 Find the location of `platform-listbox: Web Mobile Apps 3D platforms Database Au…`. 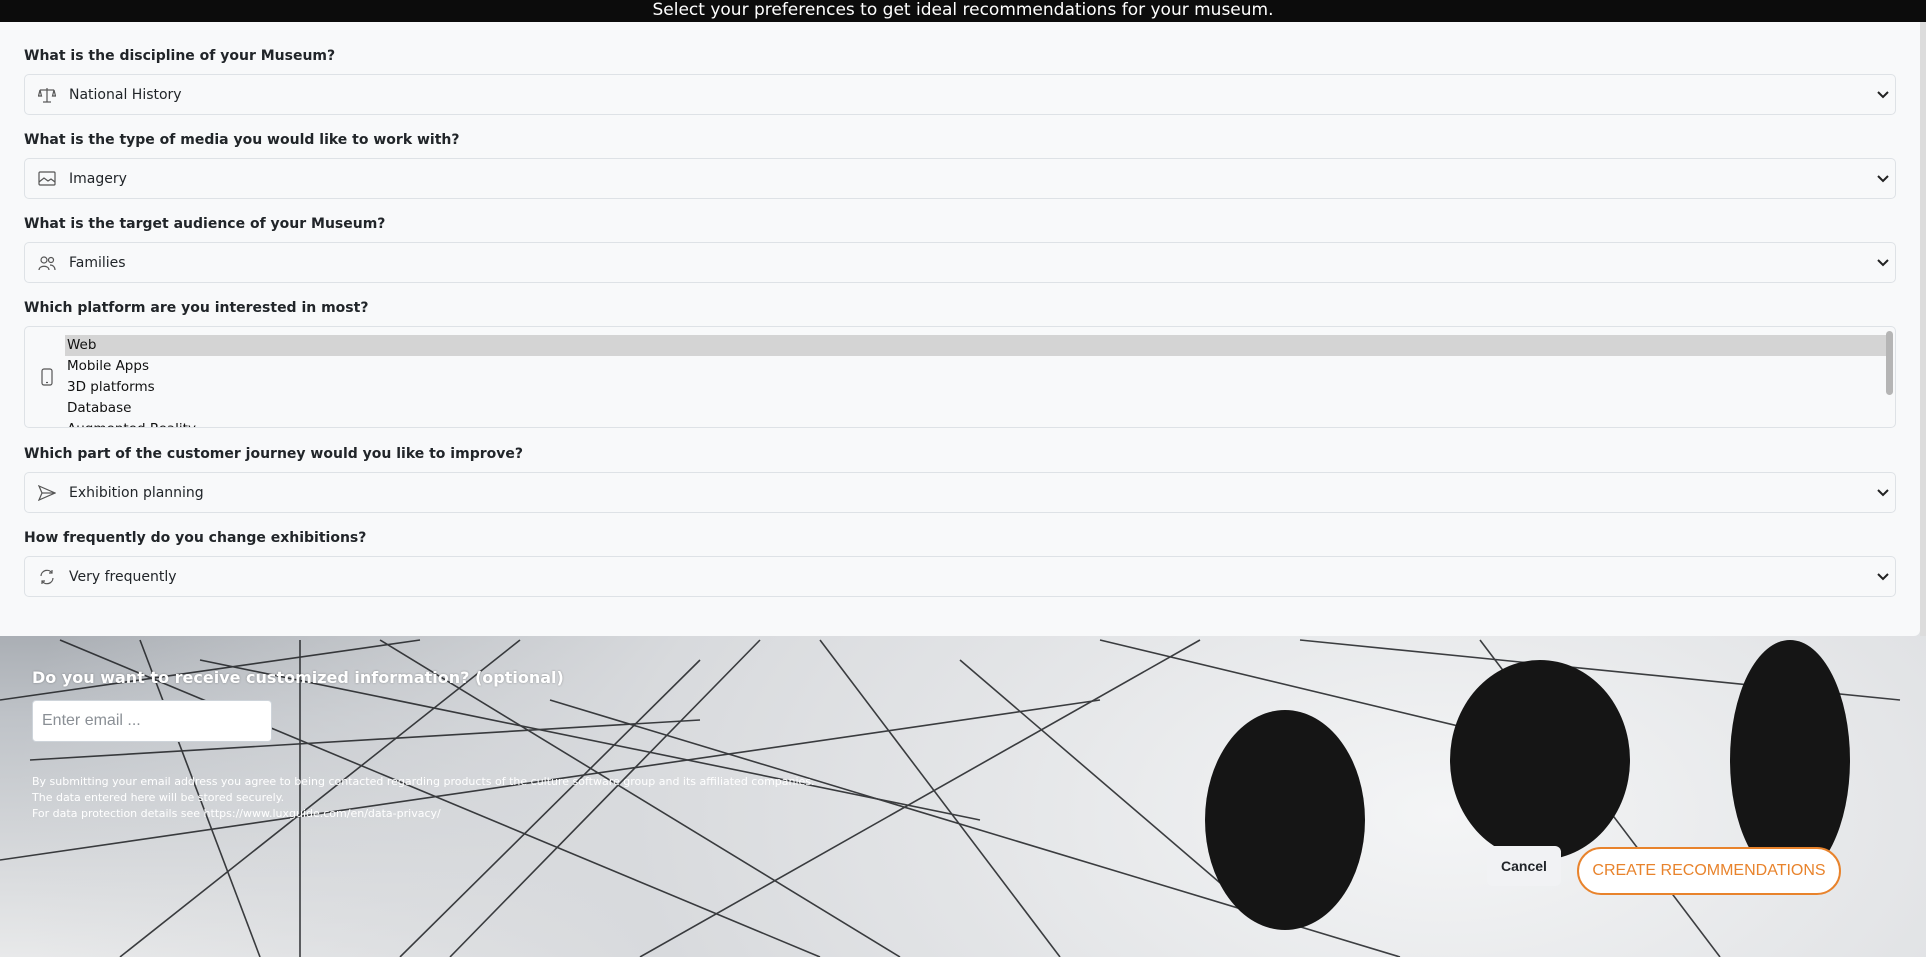

platform-listbox: Web Mobile Apps 3D platforms Database Au… is located at coordinates (960, 377).